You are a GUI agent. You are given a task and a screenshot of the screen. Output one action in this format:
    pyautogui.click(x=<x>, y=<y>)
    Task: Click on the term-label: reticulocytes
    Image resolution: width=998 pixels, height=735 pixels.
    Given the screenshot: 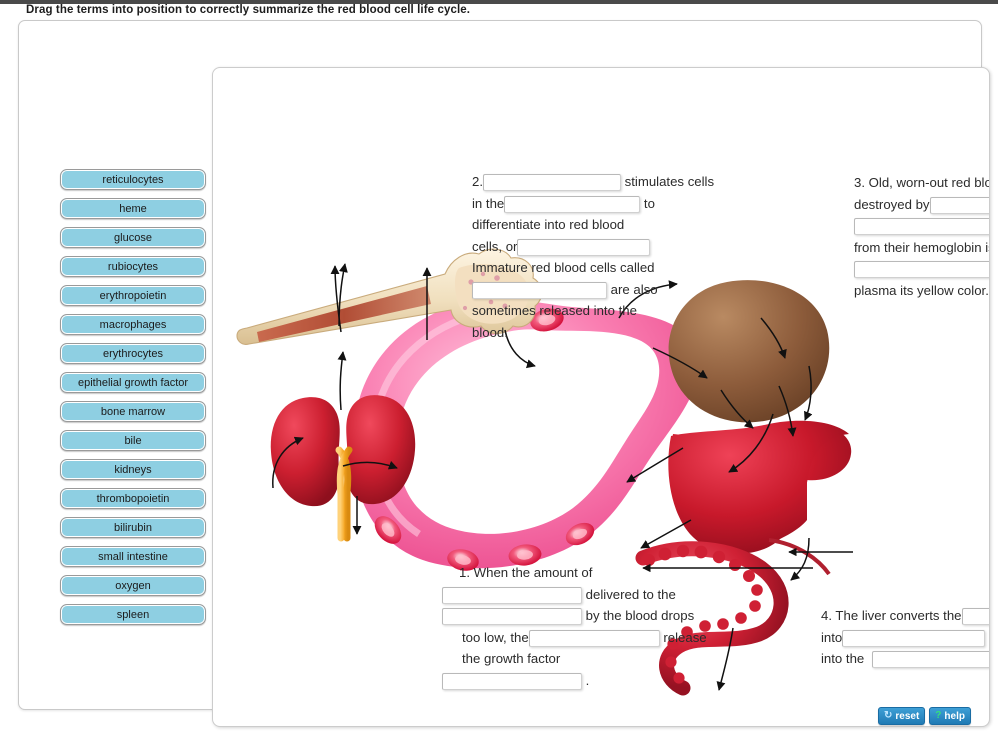 What is the action you would take?
    pyautogui.click(x=133, y=179)
    